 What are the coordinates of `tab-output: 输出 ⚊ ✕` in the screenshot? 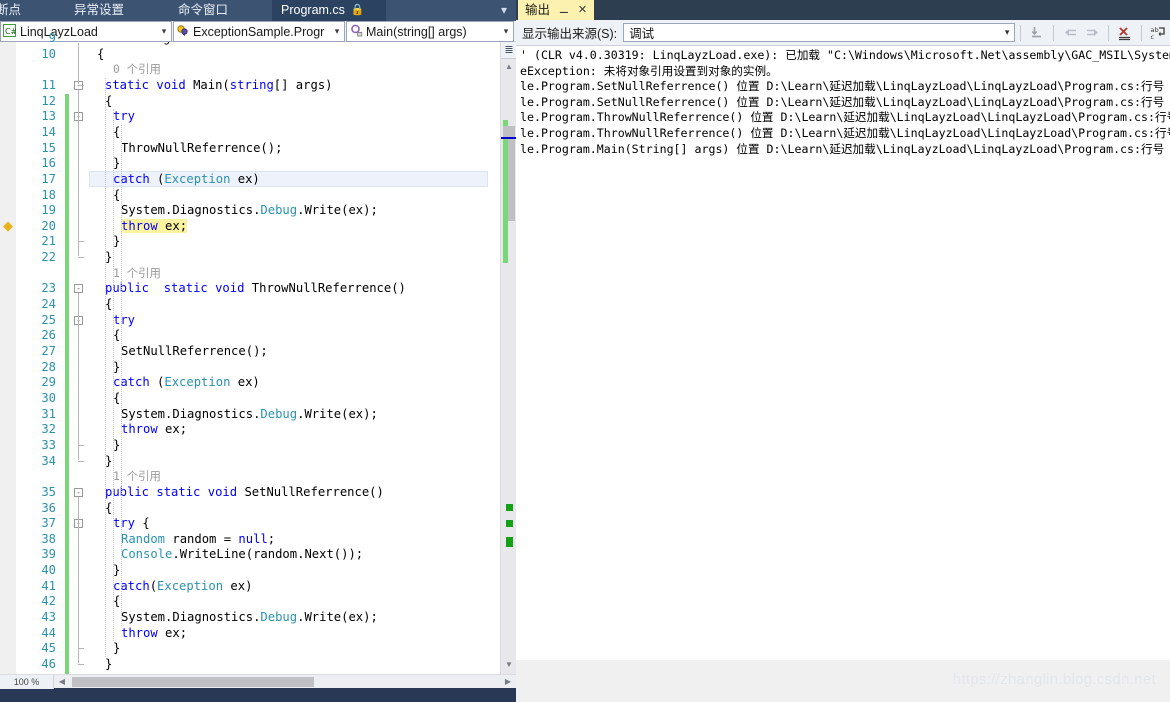 It's located at (556, 10).